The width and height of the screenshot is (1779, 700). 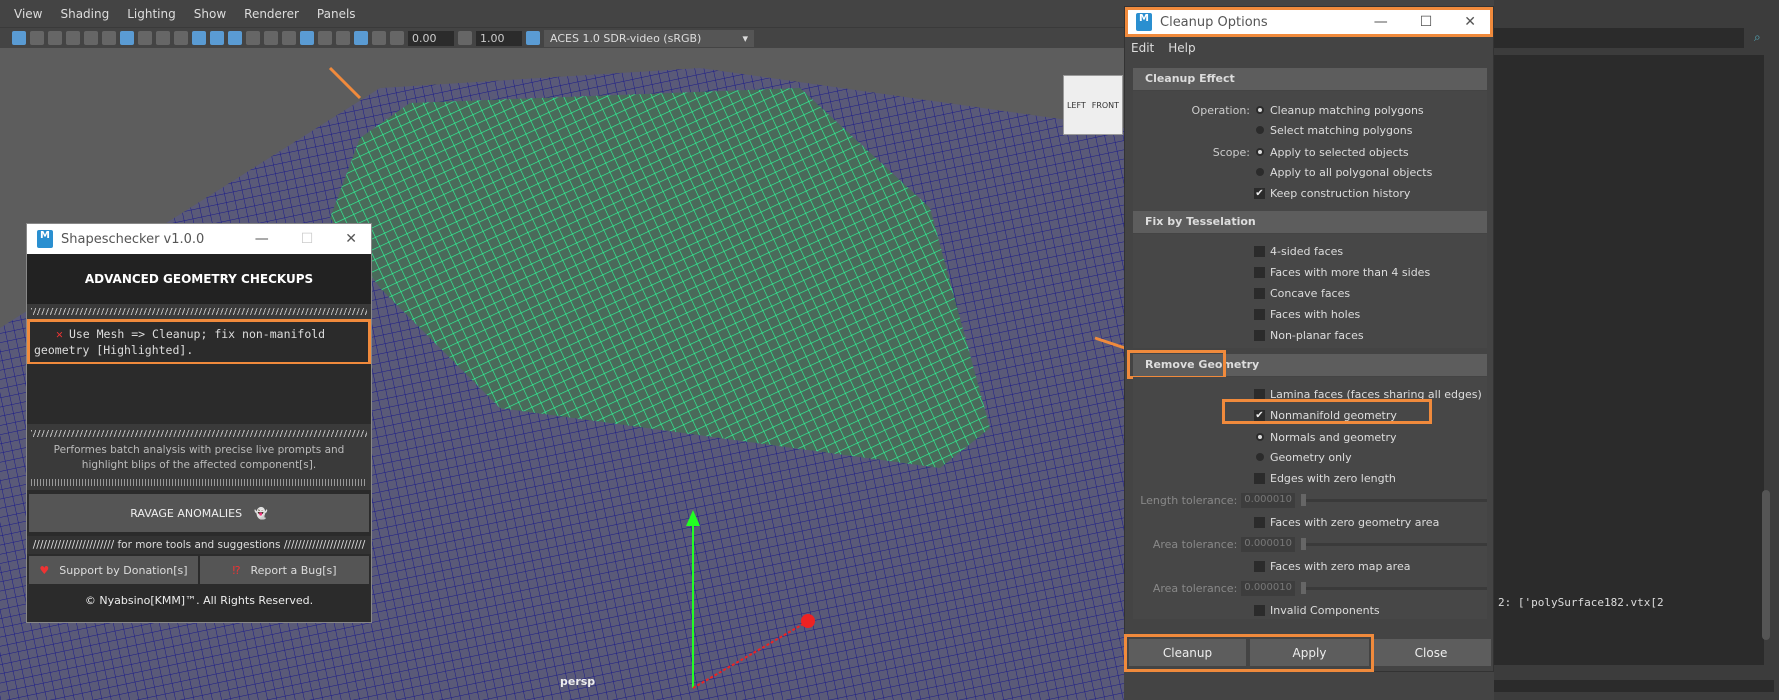 I want to click on isolate-icon, so click(x=307, y=38).